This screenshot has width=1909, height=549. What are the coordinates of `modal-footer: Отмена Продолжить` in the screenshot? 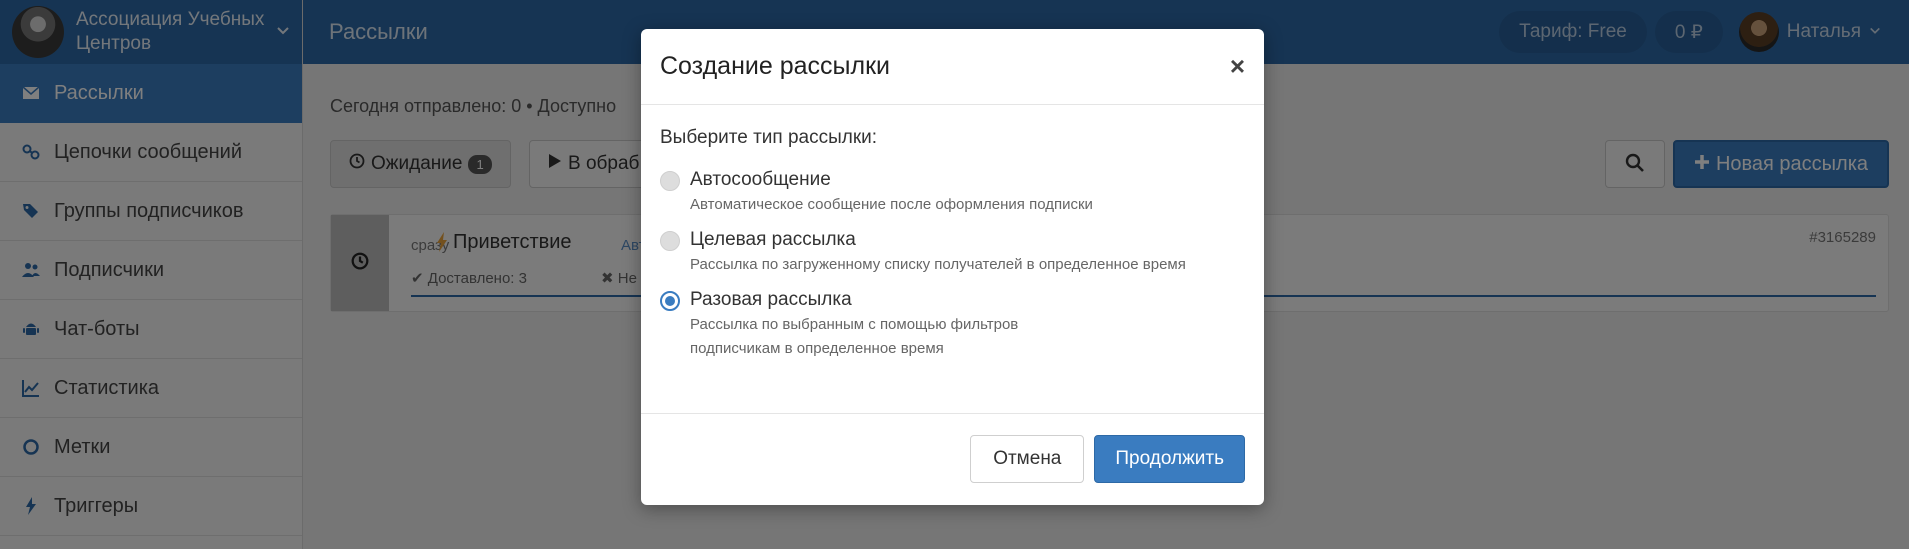 It's located at (952, 459).